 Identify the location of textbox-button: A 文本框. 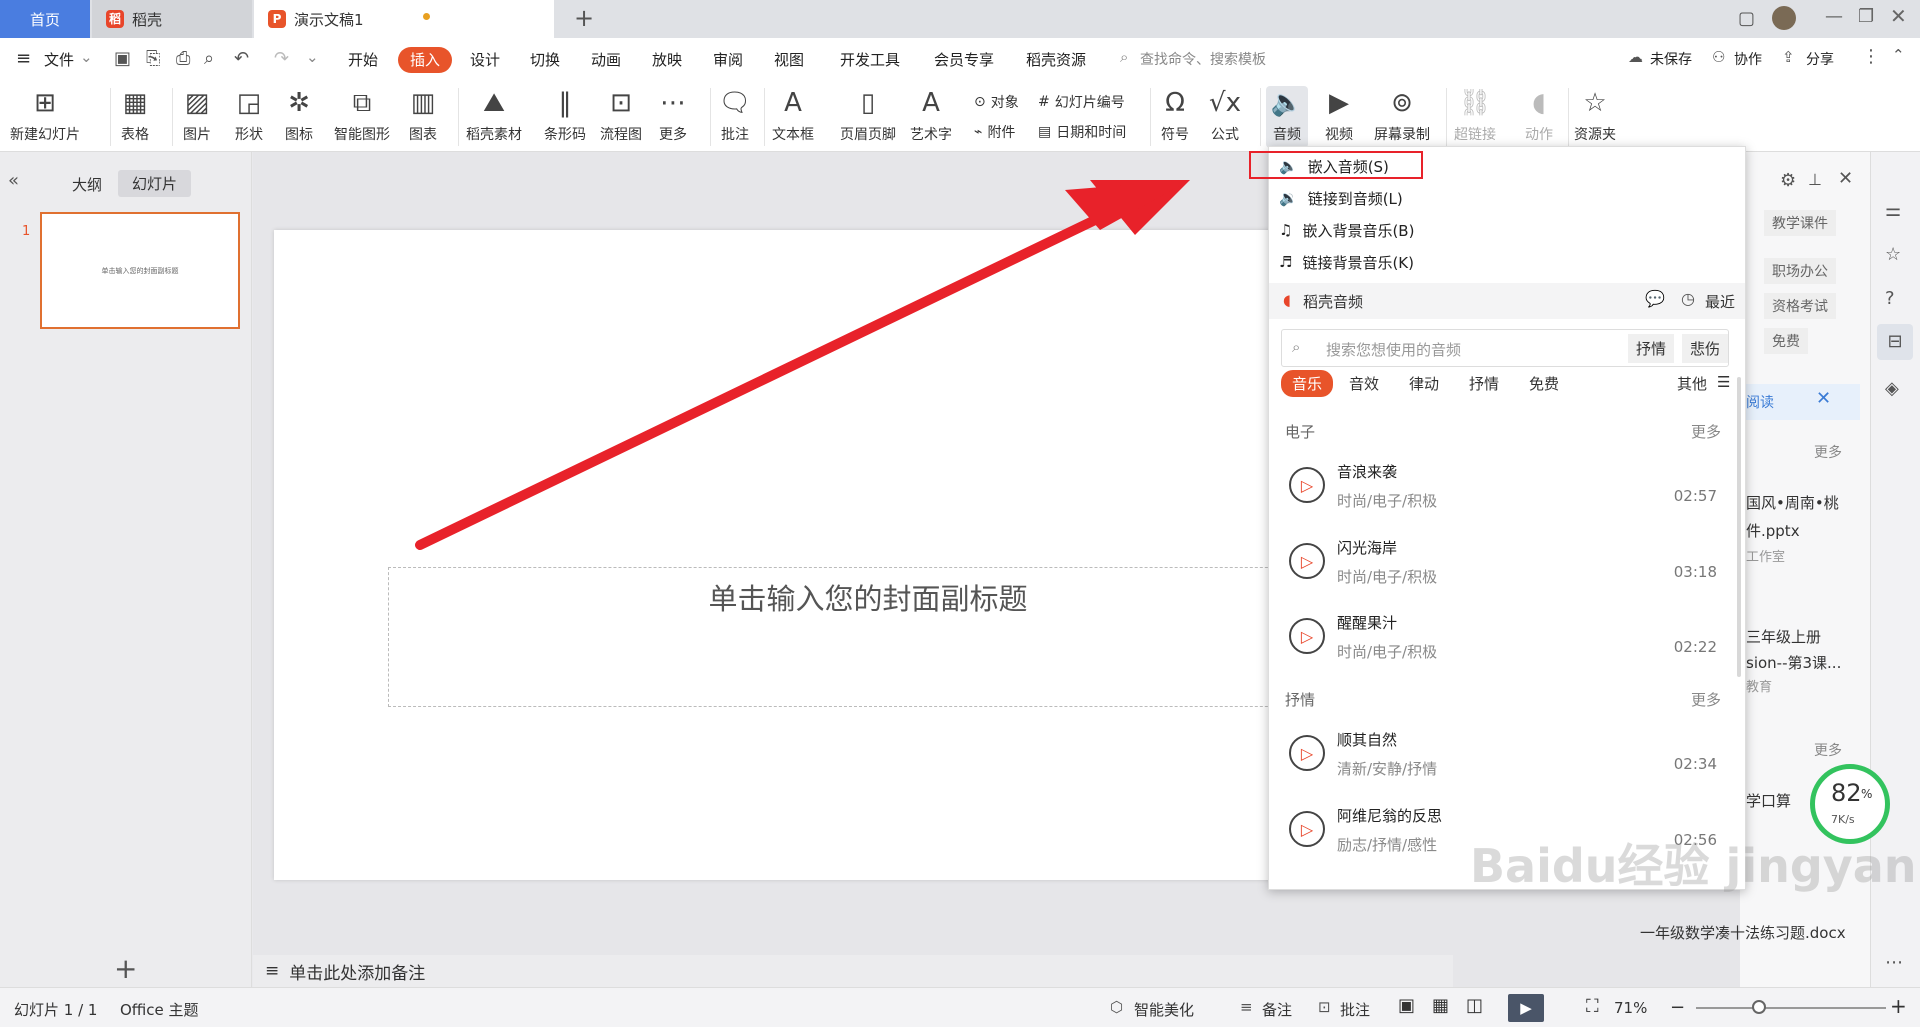
(793, 115).